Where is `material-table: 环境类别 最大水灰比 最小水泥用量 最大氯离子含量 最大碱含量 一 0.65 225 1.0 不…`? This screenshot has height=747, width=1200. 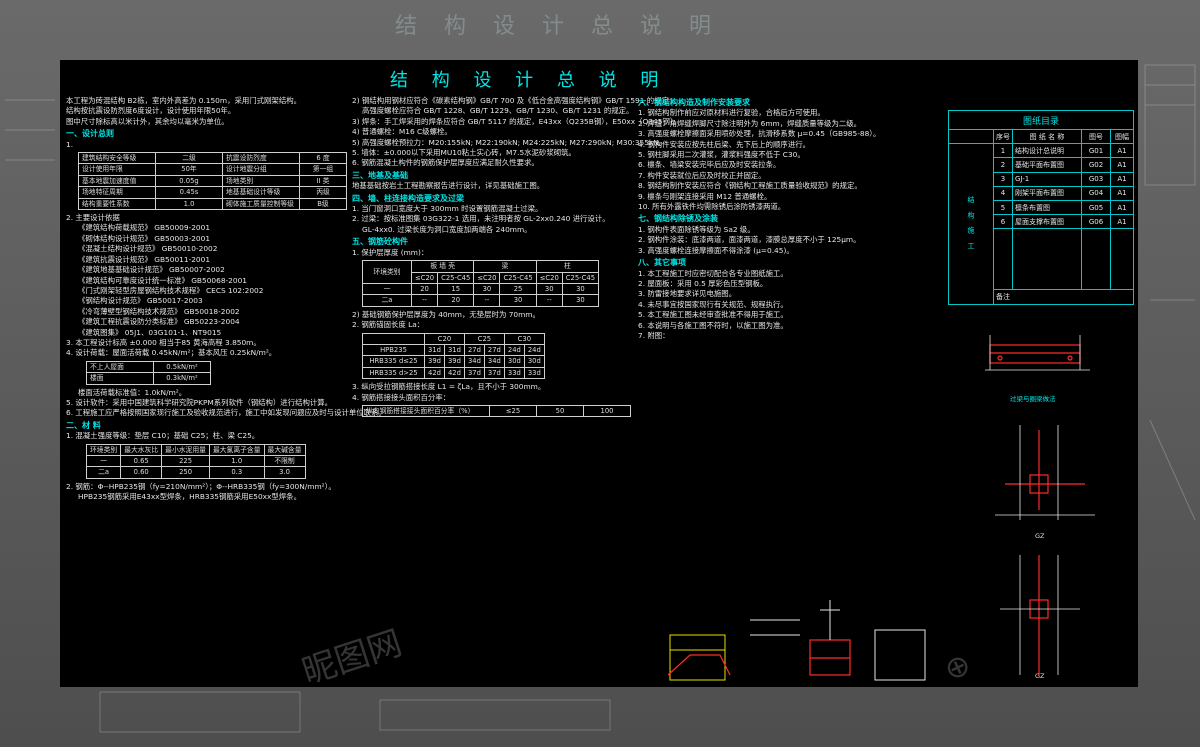 material-table: 环境类别 最大水灰比 最小水泥用量 最大氯离子含量 最大碱含量 一 0.65 225 1.0 不… is located at coordinates (195, 461).